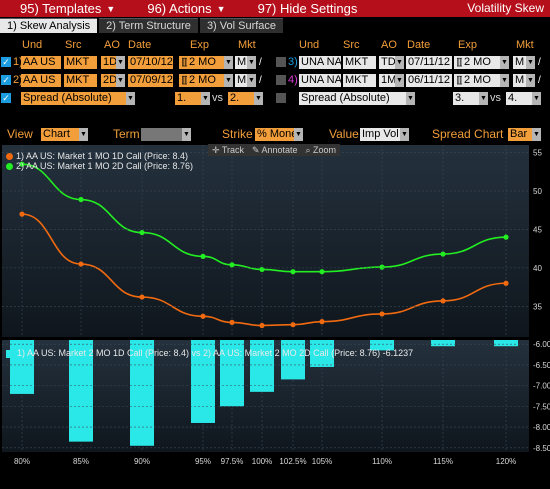 The image size is (550, 489). I want to click on spread-left-field: Spread (Absolute), so click(73, 98).